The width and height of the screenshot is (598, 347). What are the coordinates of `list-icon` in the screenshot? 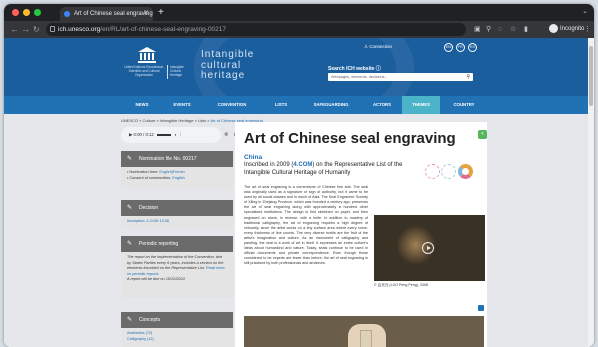 It's located at (432, 171).